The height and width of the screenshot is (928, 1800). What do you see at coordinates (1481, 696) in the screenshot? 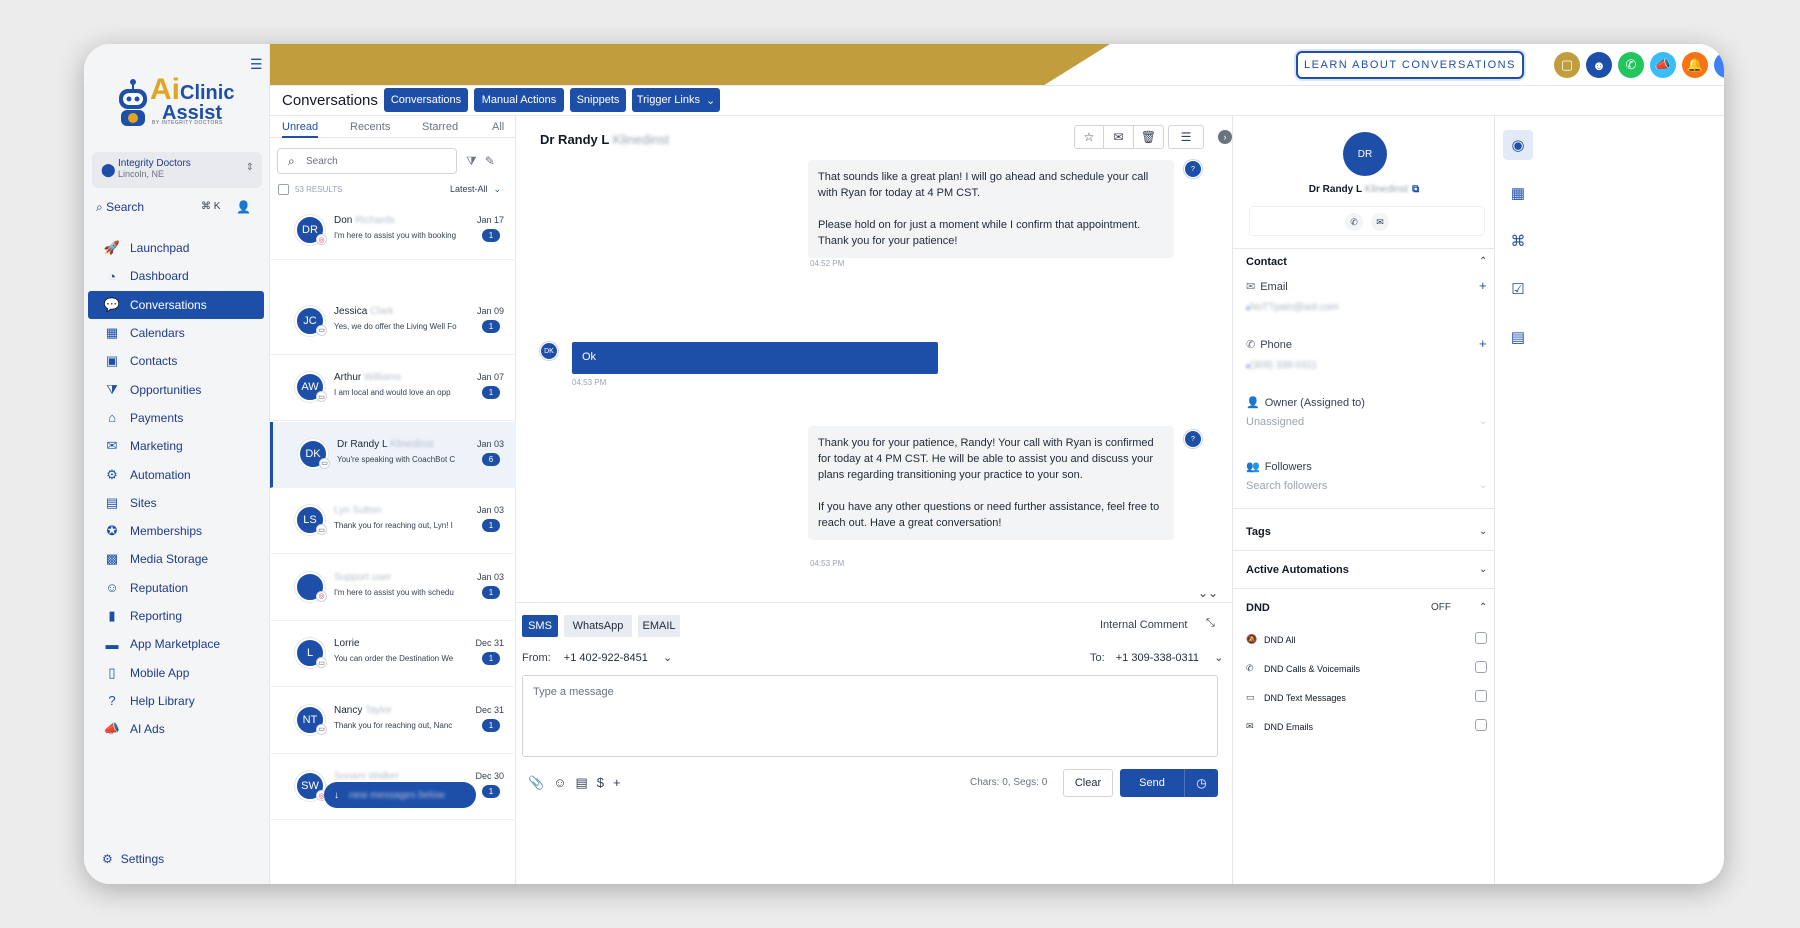
I see `dnd-text-checkbox` at bounding box center [1481, 696].